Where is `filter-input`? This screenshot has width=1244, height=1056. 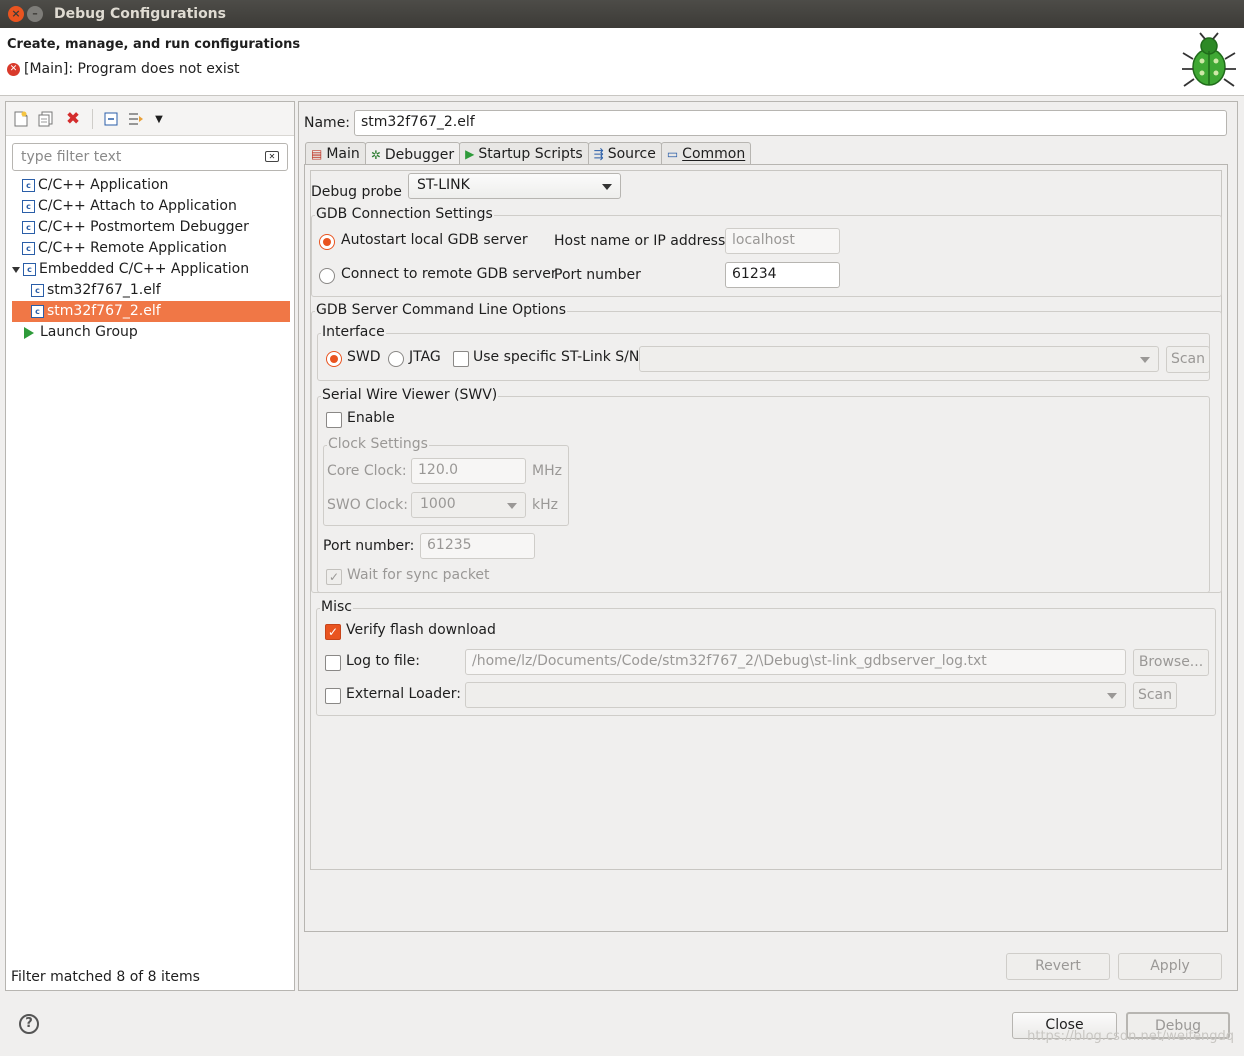
filter-input is located at coordinates (137, 157).